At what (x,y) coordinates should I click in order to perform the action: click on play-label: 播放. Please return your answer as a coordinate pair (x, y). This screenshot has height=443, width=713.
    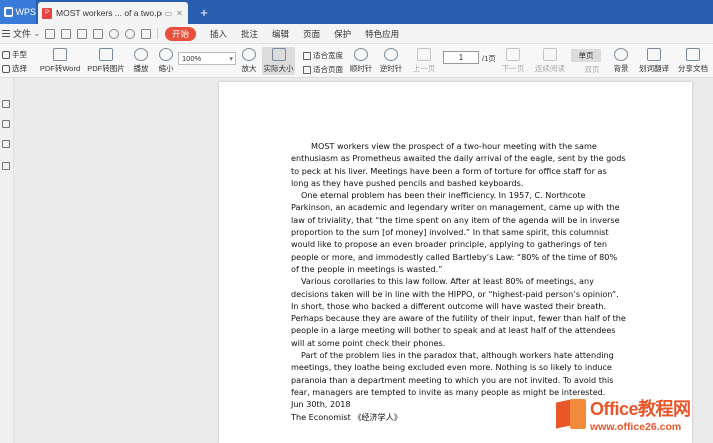
    Looking at the image, I should click on (141, 68).